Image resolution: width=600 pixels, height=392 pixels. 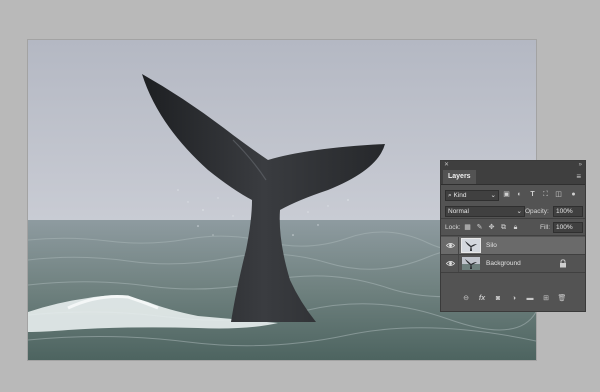 I want to click on layer-row-background: Background, so click(x=513, y=263).